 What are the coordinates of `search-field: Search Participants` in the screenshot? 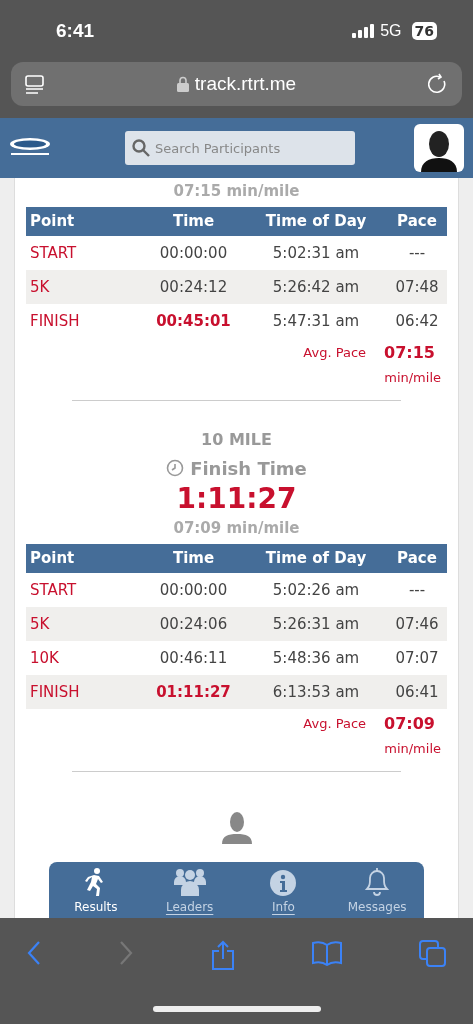 It's located at (240, 148).